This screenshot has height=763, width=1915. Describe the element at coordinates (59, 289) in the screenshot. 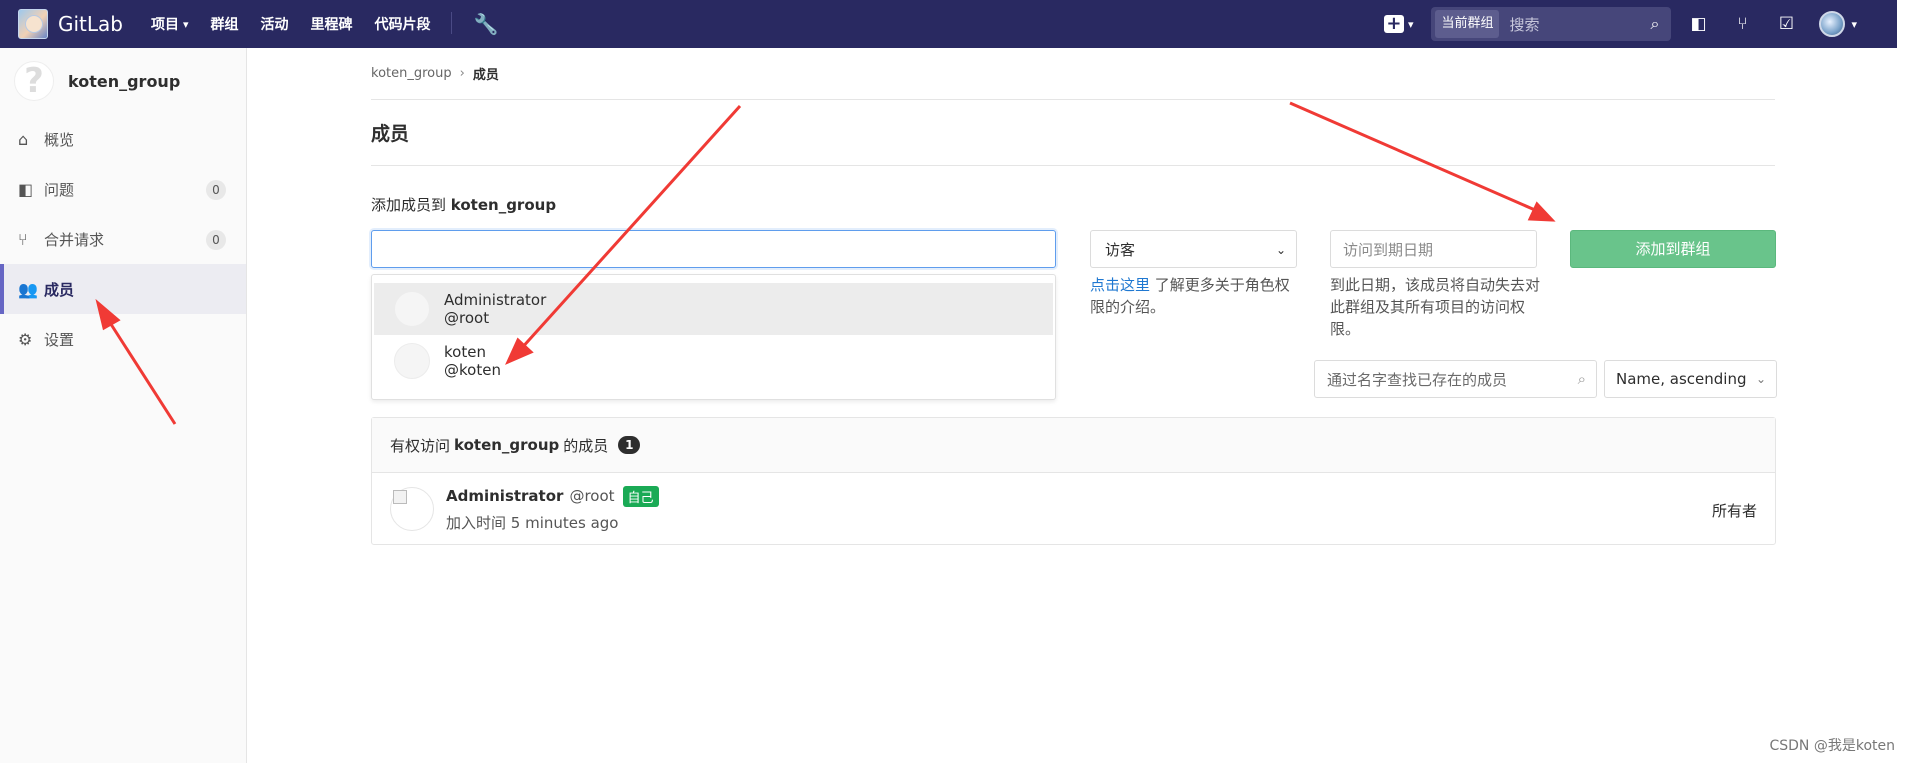

I see `sidebar-item-label: 成员` at that location.